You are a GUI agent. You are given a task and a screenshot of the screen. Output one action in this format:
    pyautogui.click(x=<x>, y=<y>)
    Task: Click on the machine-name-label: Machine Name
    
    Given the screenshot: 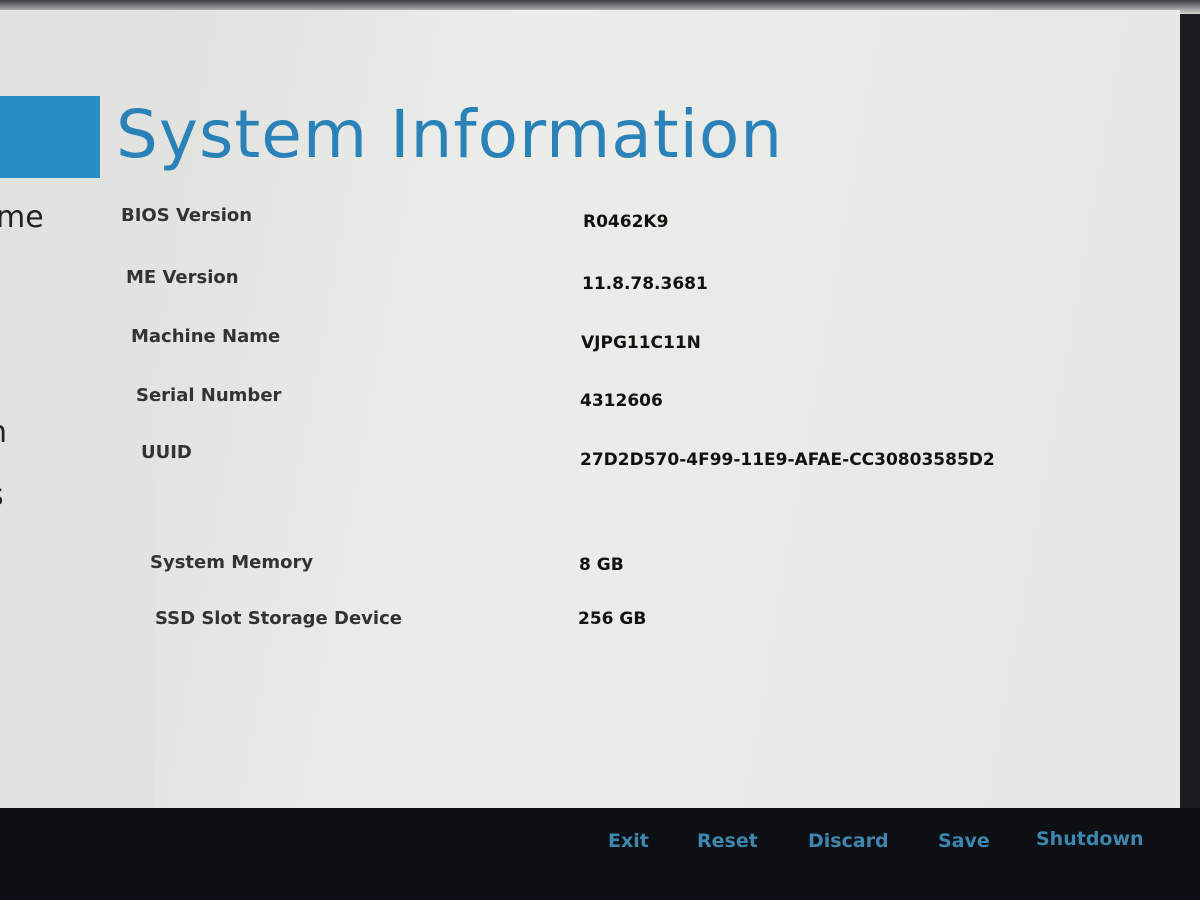 What is the action you would take?
    pyautogui.click(x=206, y=336)
    